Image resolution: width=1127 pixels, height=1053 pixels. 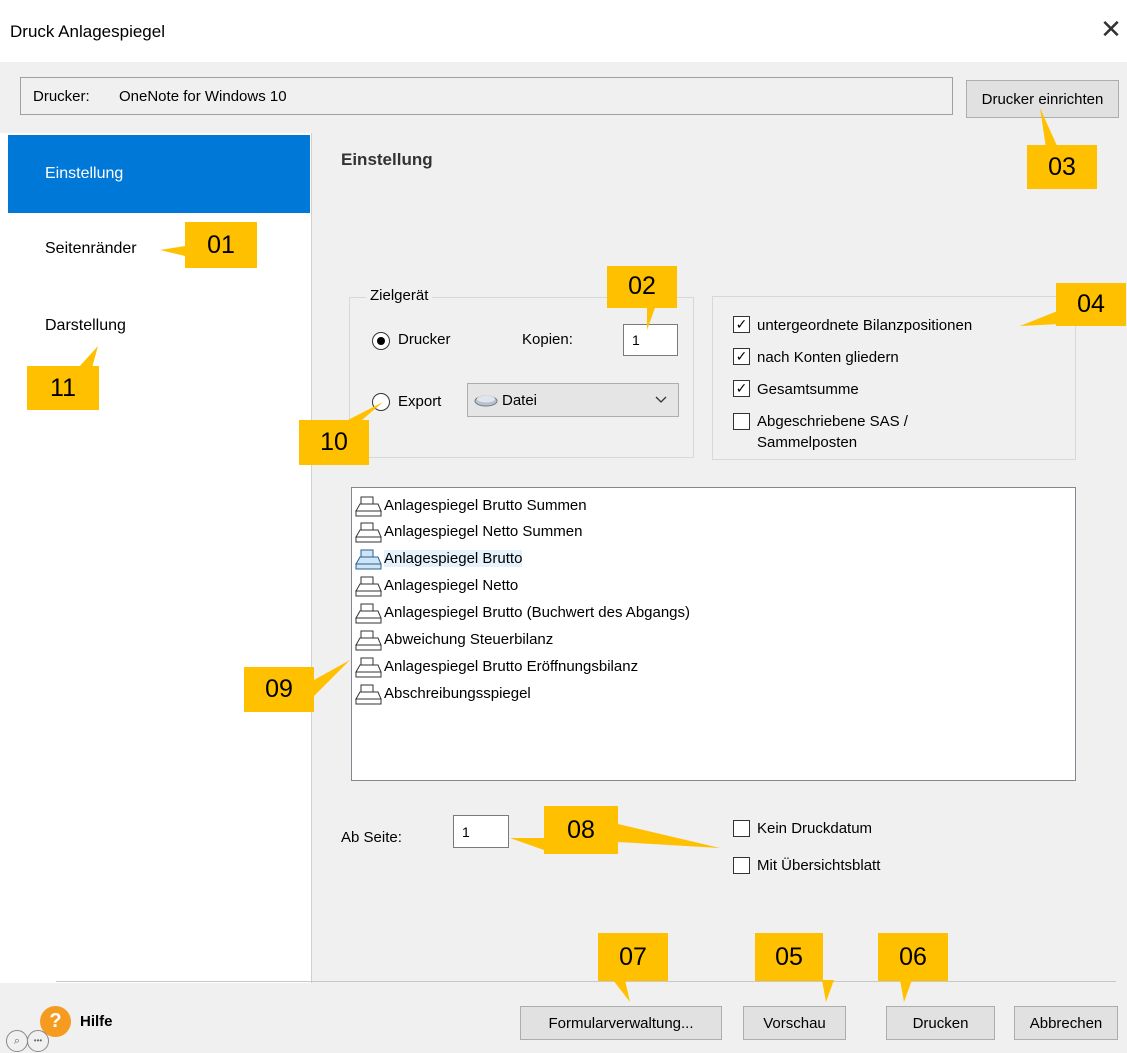 What do you see at coordinates (563, 31) in the screenshot?
I see `title-bar: Druck Anlagespiegel ✕` at bounding box center [563, 31].